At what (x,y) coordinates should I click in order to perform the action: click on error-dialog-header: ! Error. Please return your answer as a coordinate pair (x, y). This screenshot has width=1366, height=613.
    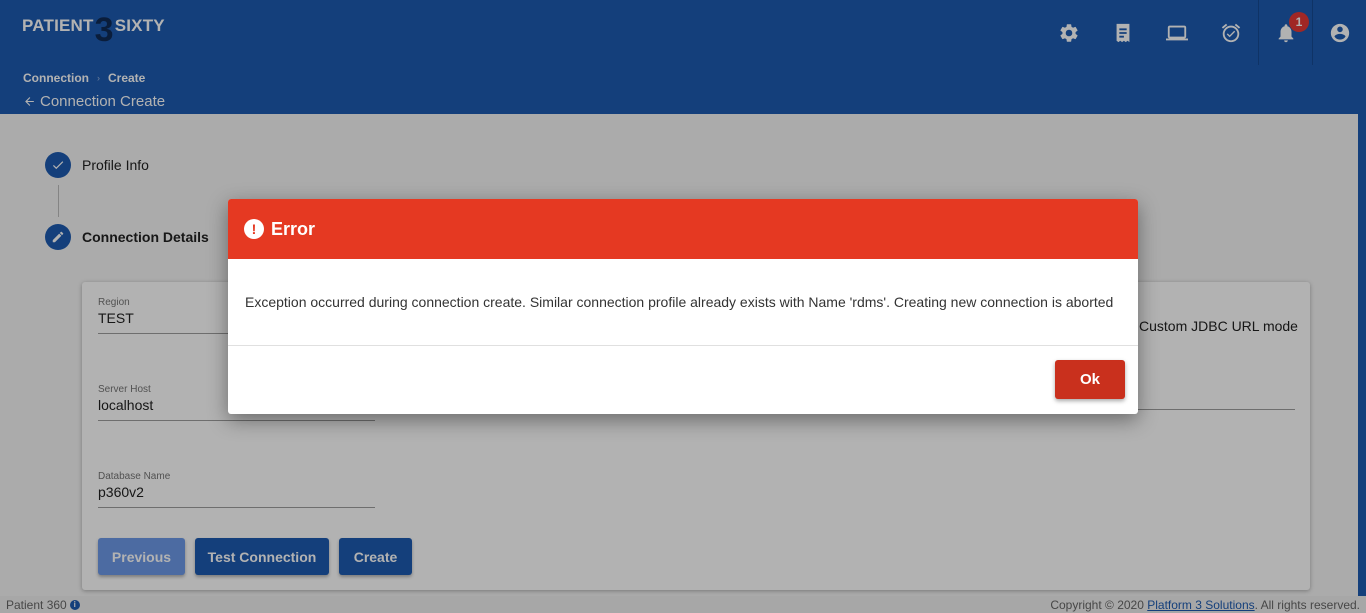
    Looking at the image, I should click on (683, 229).